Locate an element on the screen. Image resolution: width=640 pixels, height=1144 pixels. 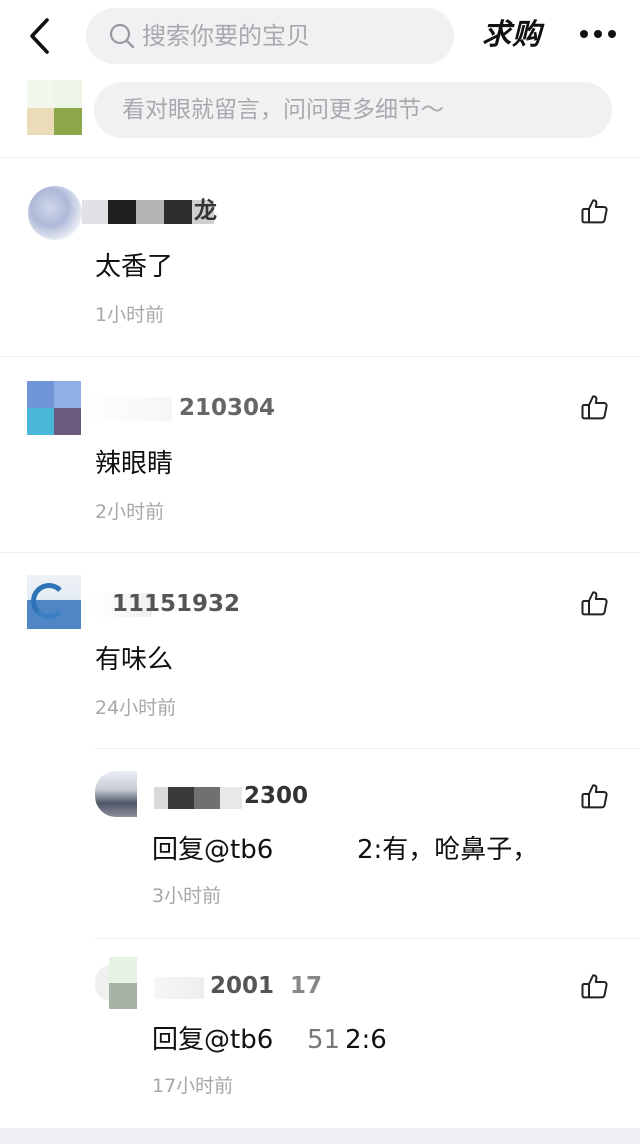
top-bar: 搜索你要的宝贝 求购 is located at coordinates (320, 36).